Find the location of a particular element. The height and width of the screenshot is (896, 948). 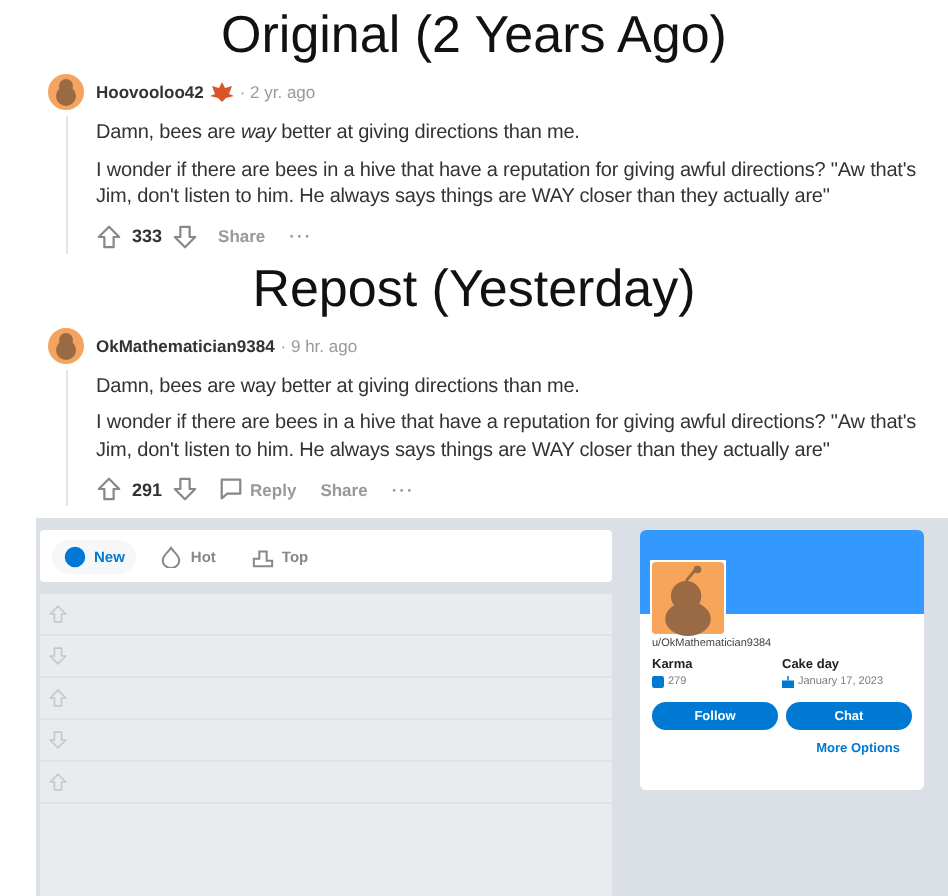

timestamp: · 9 hr. ago is located at coordinates (319, 345).